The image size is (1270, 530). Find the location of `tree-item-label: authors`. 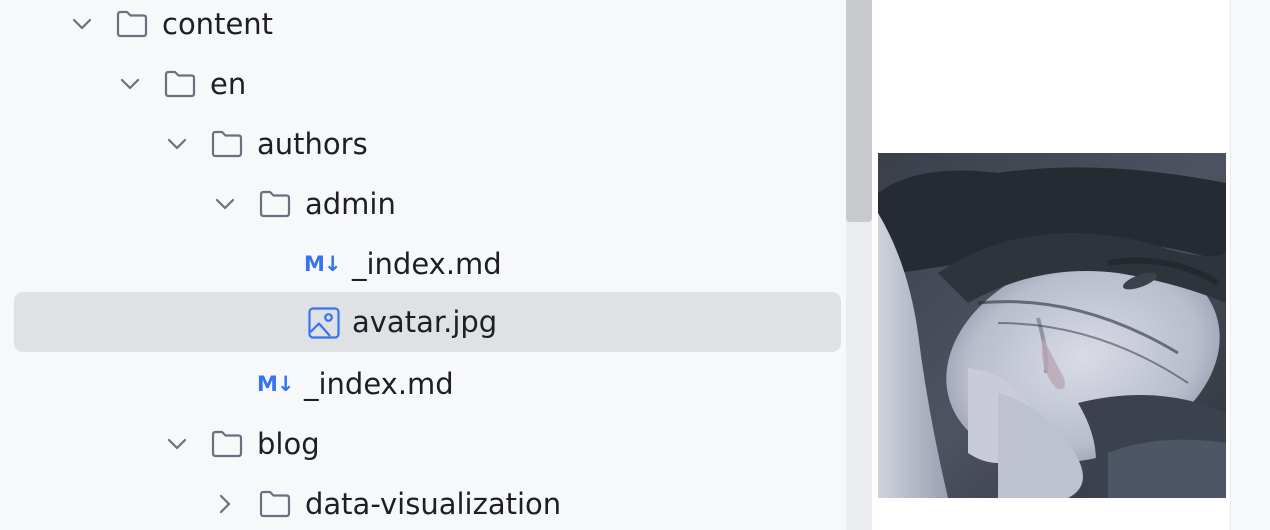

tree-item-label: authors is located at coordinates (312, 144).